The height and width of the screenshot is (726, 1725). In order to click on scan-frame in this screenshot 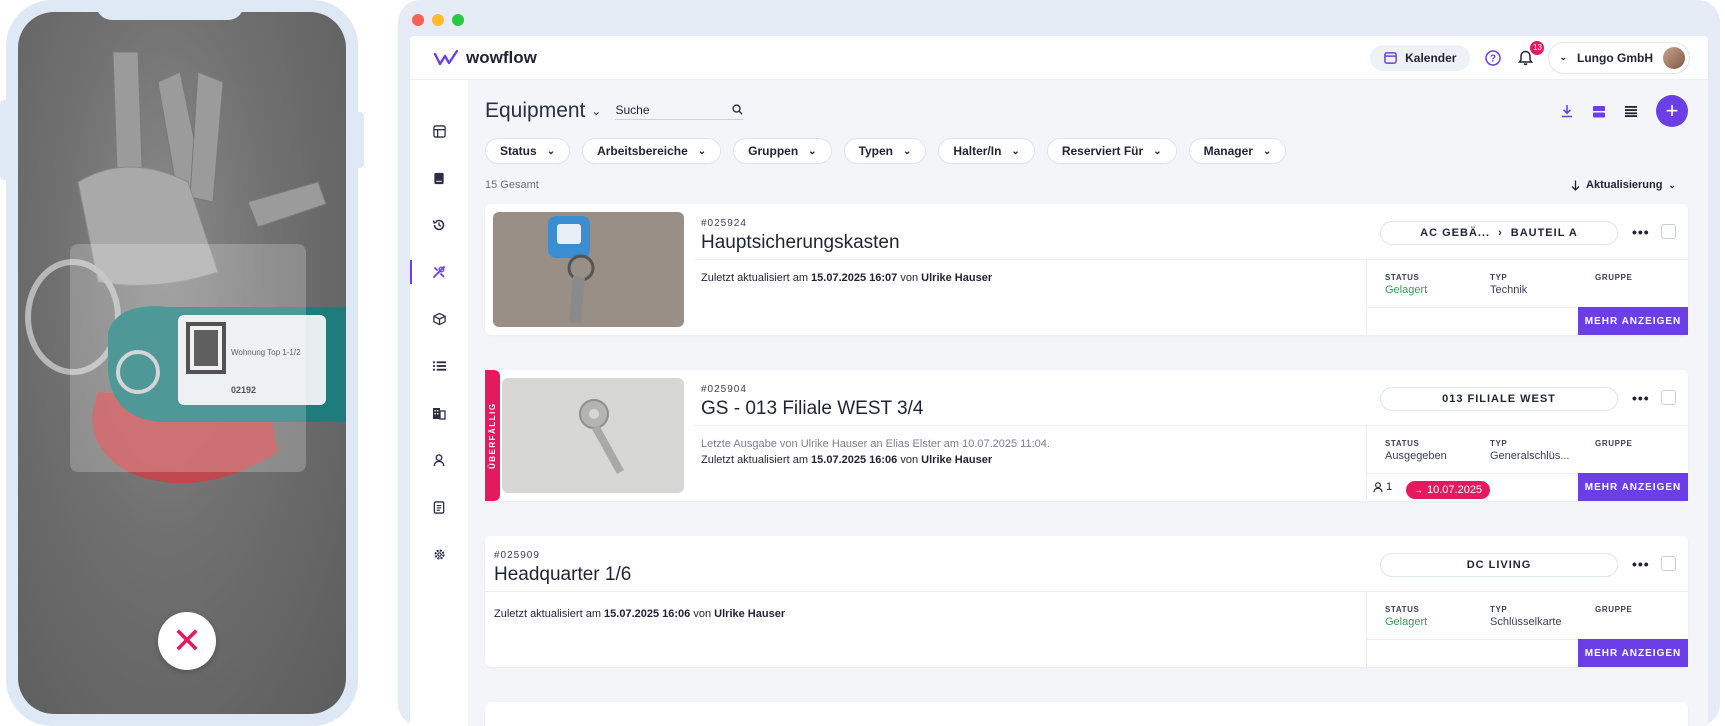, I will do `click(188, 358)`.